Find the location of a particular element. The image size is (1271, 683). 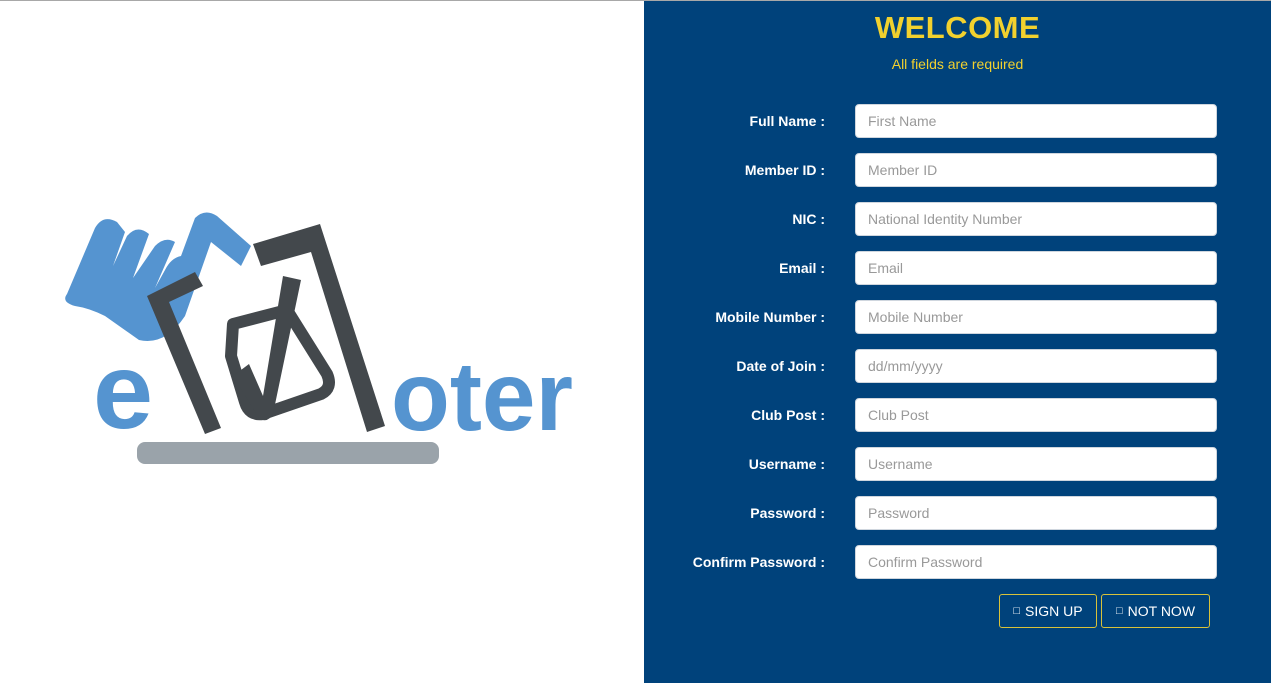

confirm-password-input is located at coordinates (1036, 562).